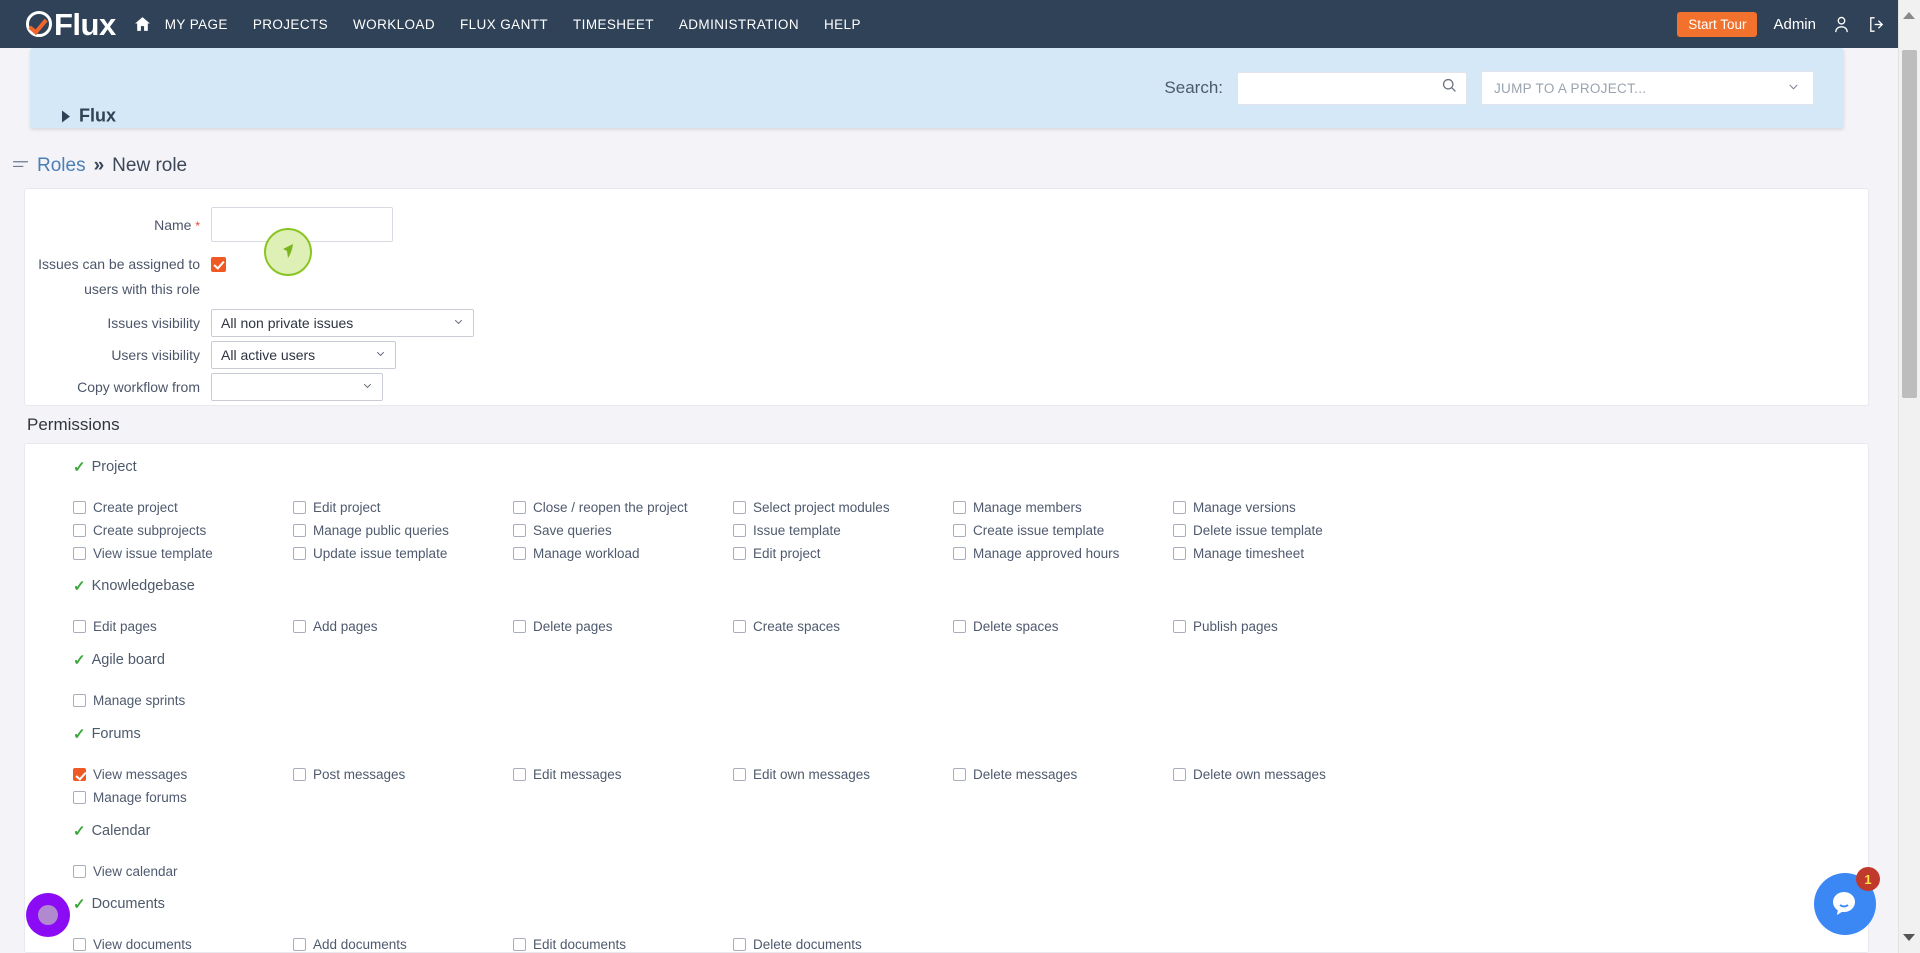 This screenshot has width=1920, height=953. I want to click on permission-item: Delete issue template, so click(1283, 530).